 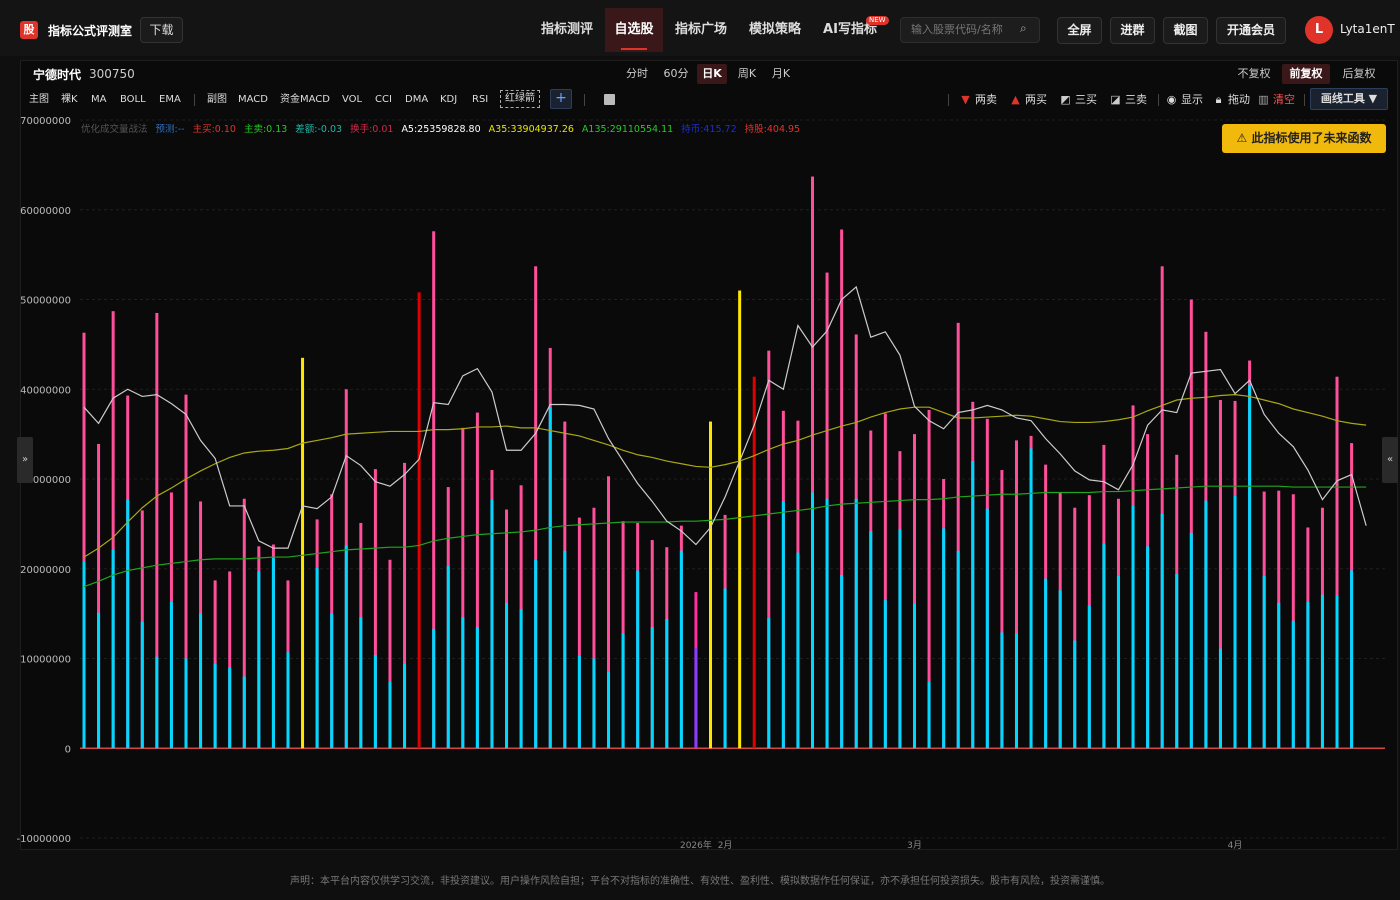 What do you see at coordinates (627, 129) in the screenshot?
I see `legend-item: A135:29110554.11` at bounding box center [627, 129].